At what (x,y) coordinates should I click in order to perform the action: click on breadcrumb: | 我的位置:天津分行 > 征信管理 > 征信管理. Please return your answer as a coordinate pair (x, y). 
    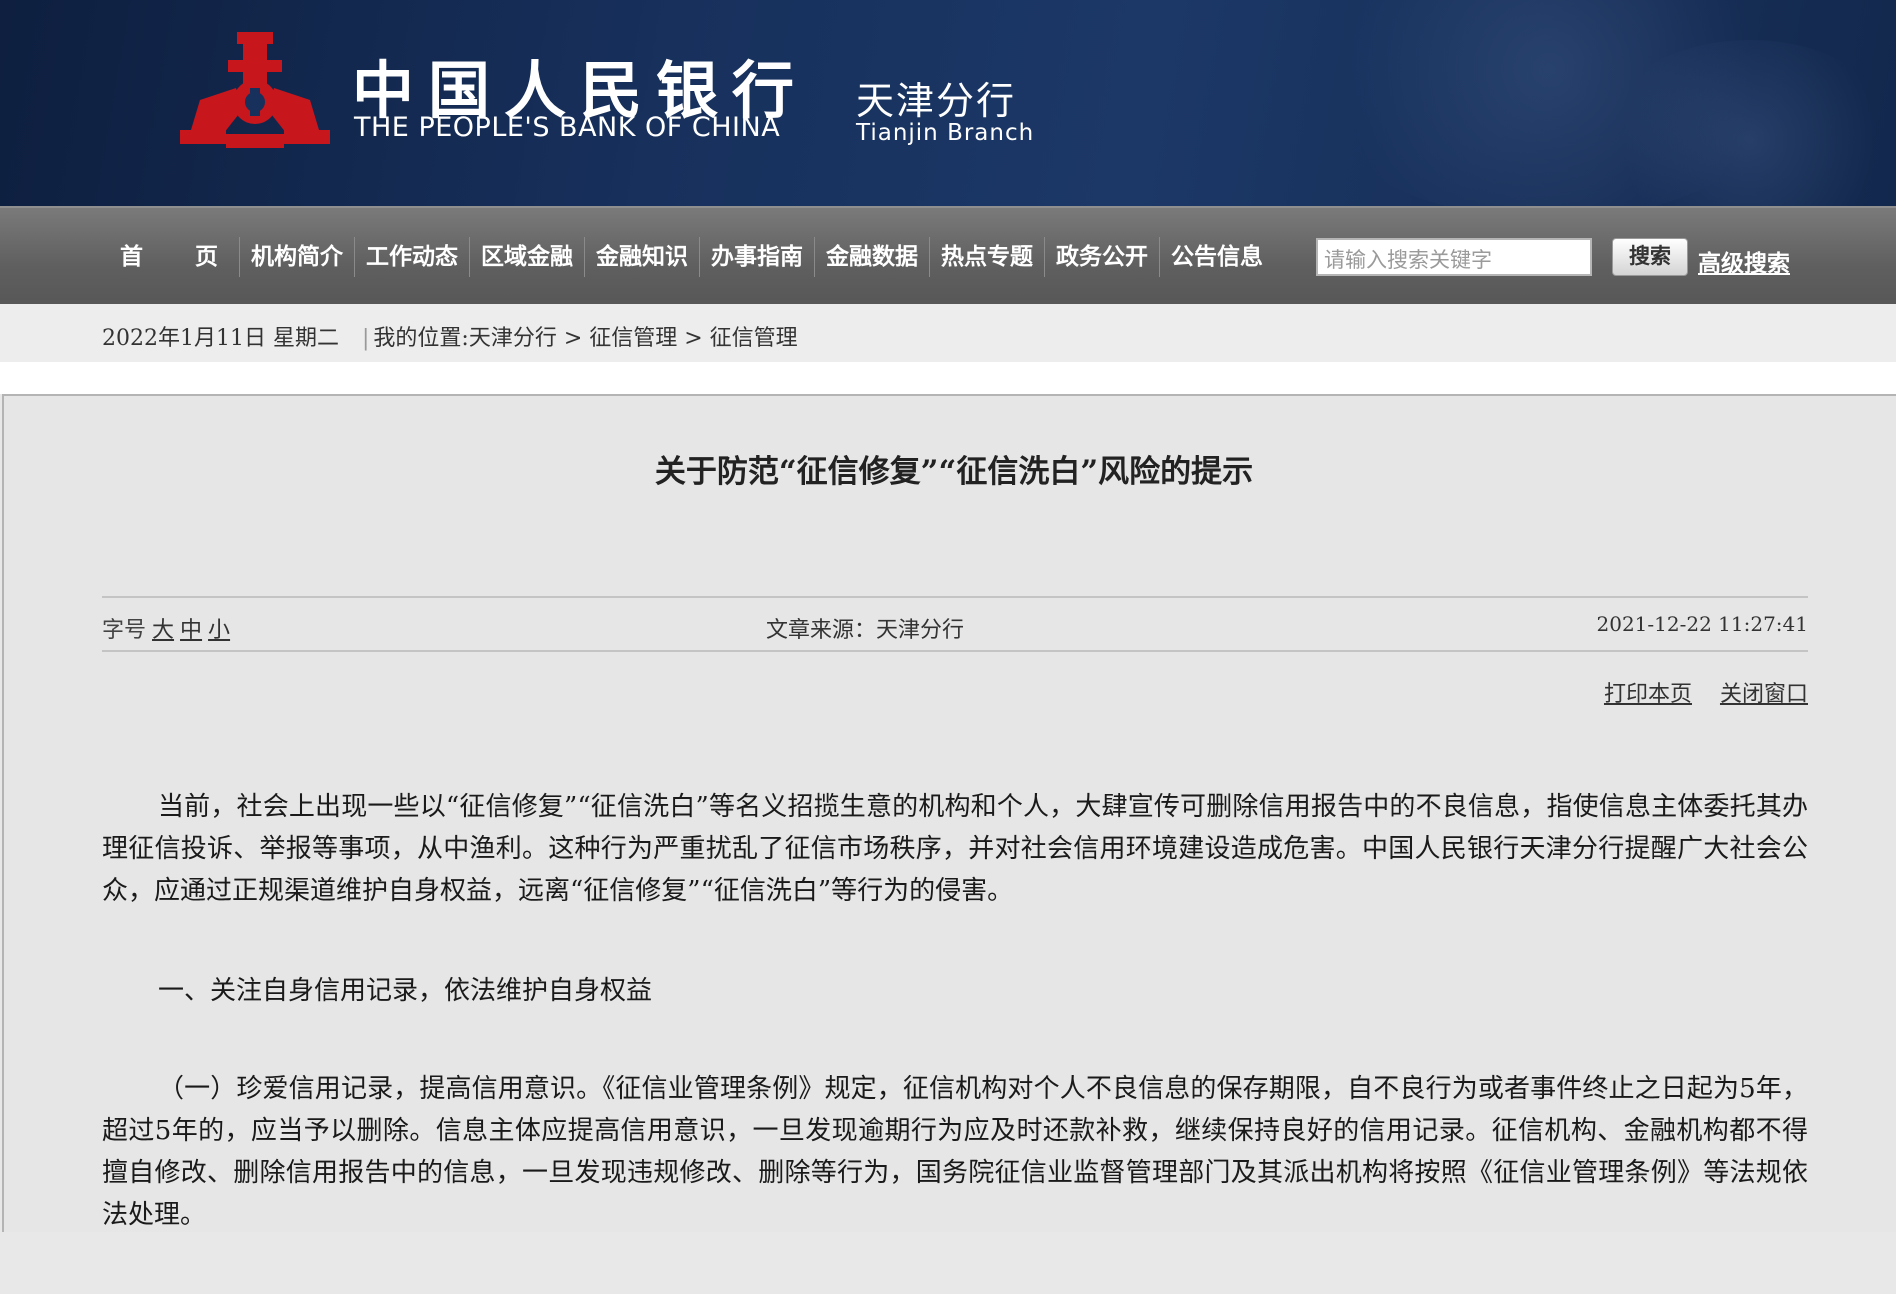
    Looking at the image, I should click on (580, 336).